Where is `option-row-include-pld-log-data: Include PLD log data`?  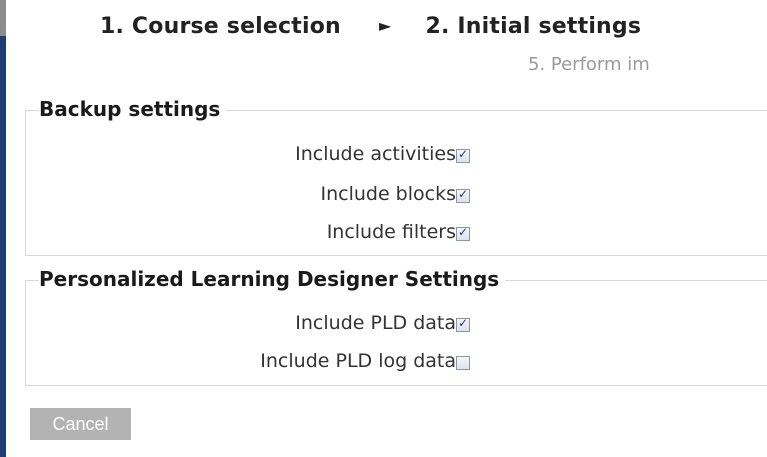
option-row-include-pld-log-data: Include PLD log data is located at coordinates (396, 363).